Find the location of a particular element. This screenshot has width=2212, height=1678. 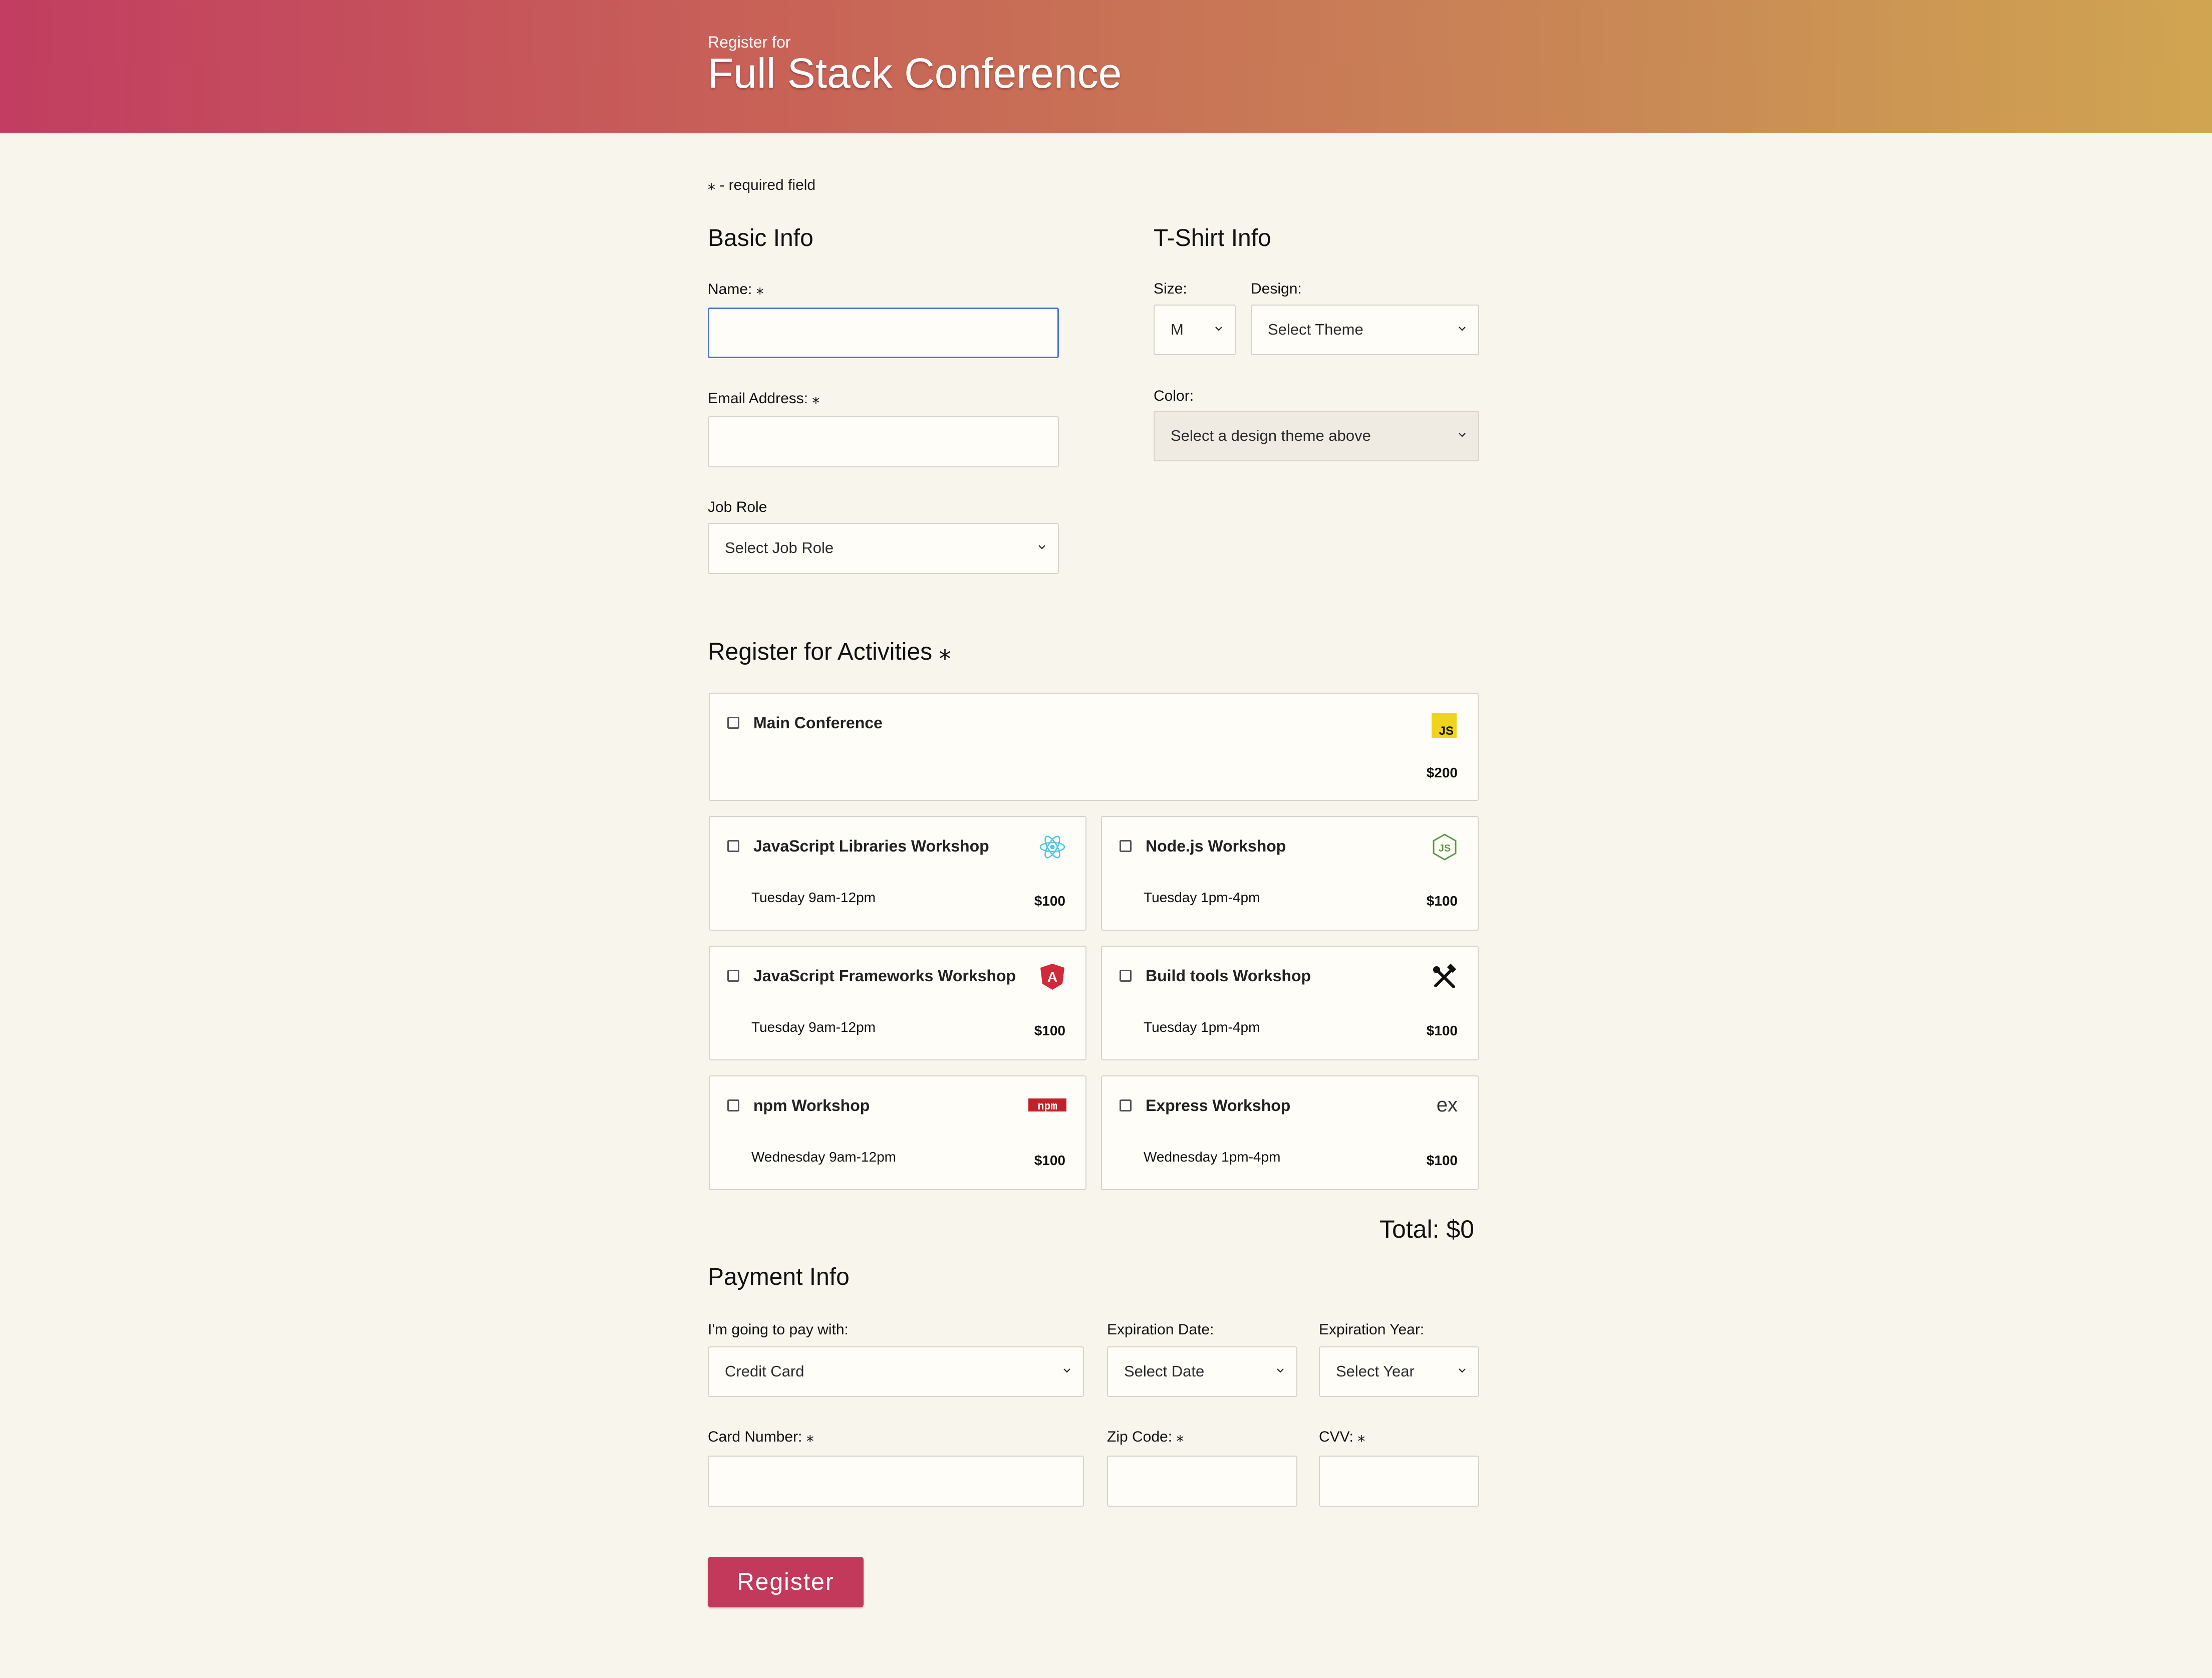

tools-icon is located at coordinates (1445, 975).